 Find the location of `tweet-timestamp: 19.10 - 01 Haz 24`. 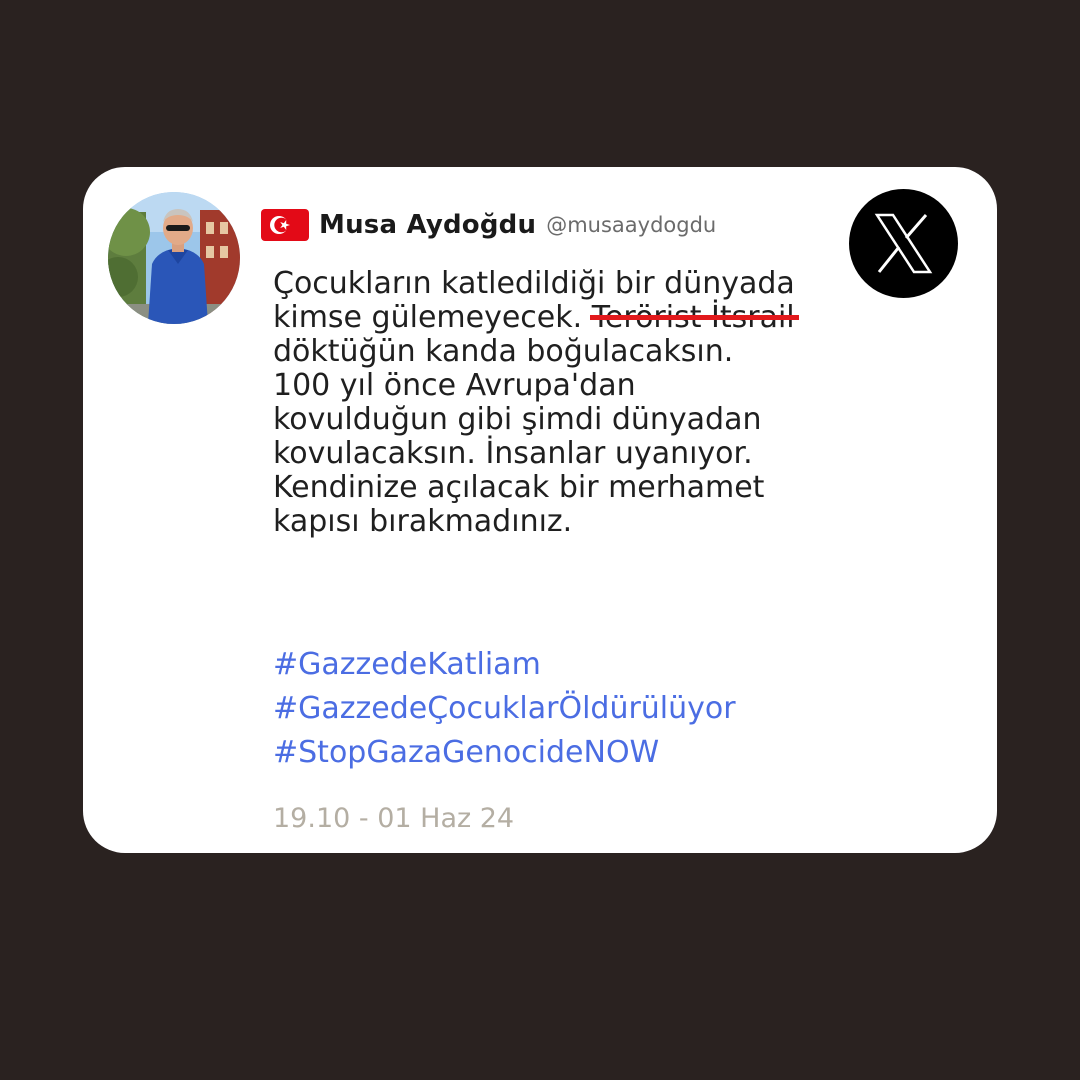

tweet-timestamp: 19.10 - 01 Haz 24 is located at coordinates (393, 818).